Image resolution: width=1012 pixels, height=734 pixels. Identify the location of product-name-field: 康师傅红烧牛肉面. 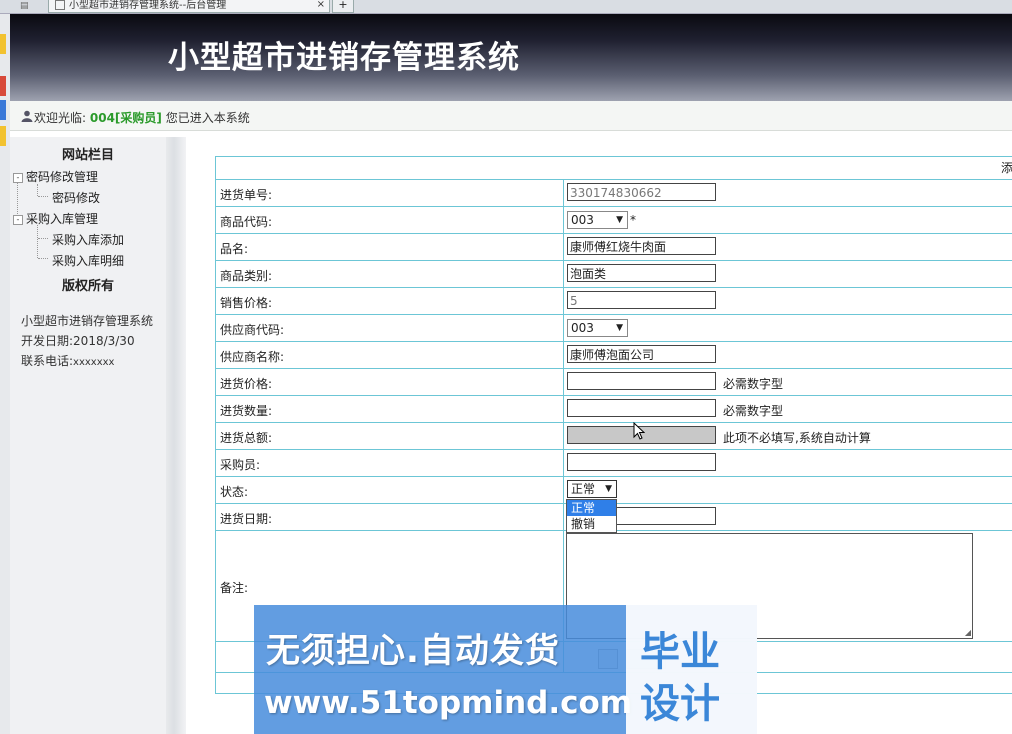
(641, 246).